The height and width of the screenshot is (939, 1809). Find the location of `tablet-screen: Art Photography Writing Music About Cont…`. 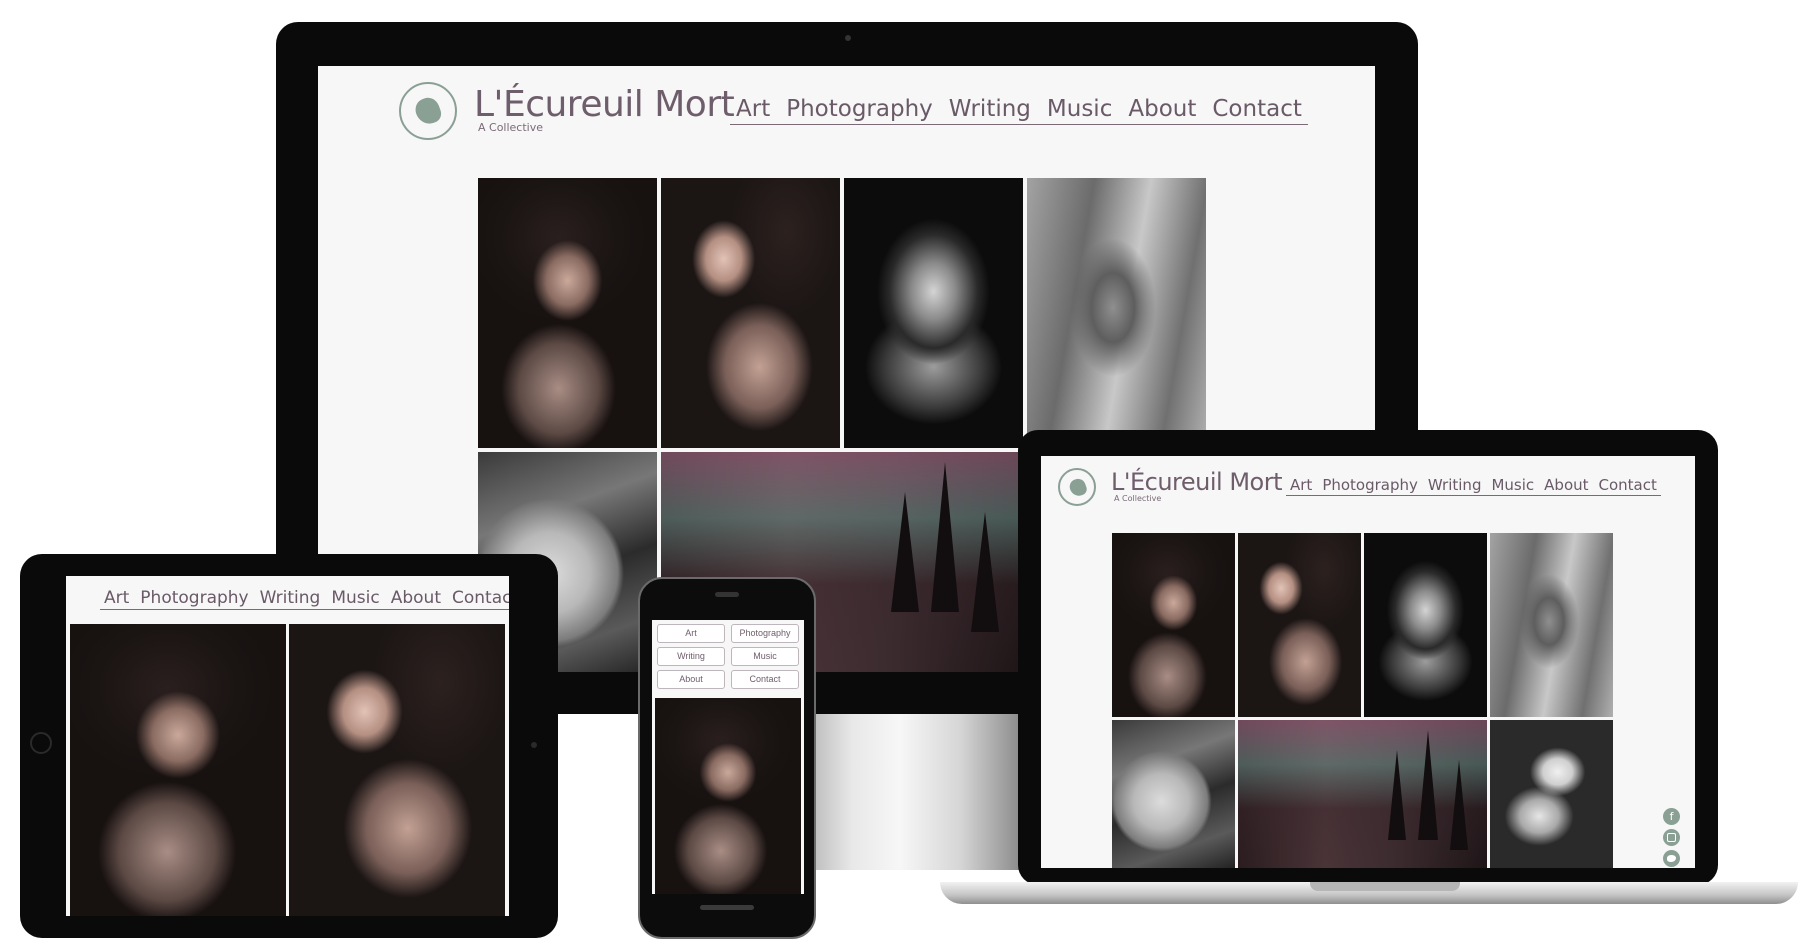

tablet-screen: Art Photography Writing Music About Cont… is located at coordinates (287, 746).